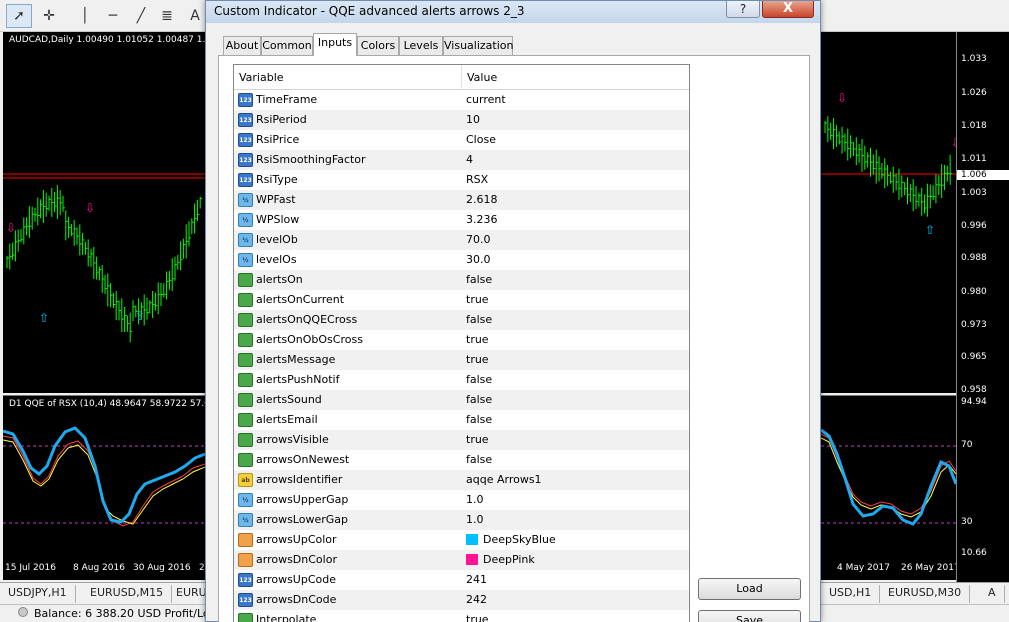 The width and height of the screenshot is (1009, 622). I want to click on qqe-line, so click(888, 477).